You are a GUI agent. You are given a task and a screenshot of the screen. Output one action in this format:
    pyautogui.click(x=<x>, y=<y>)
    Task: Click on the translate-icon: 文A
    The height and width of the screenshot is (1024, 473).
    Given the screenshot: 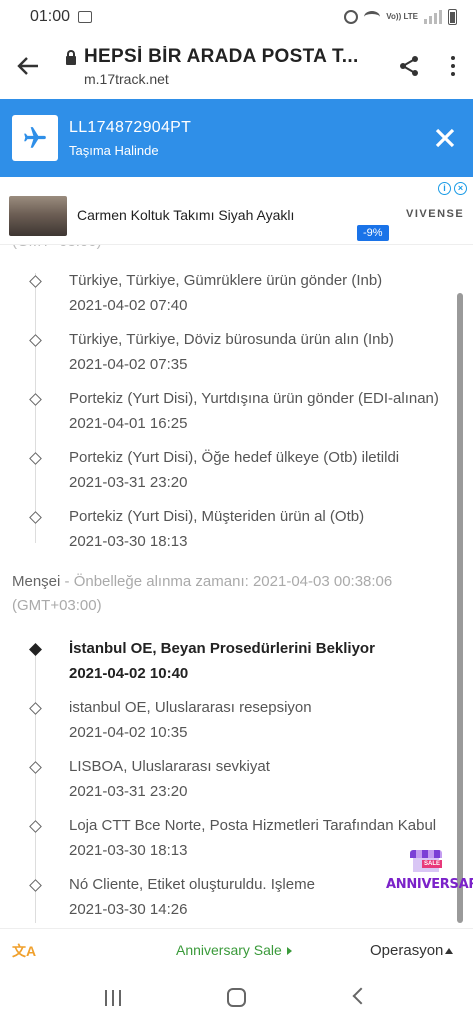 What is the action you would take?
    pyautogui.click(x=24, y=951)
    